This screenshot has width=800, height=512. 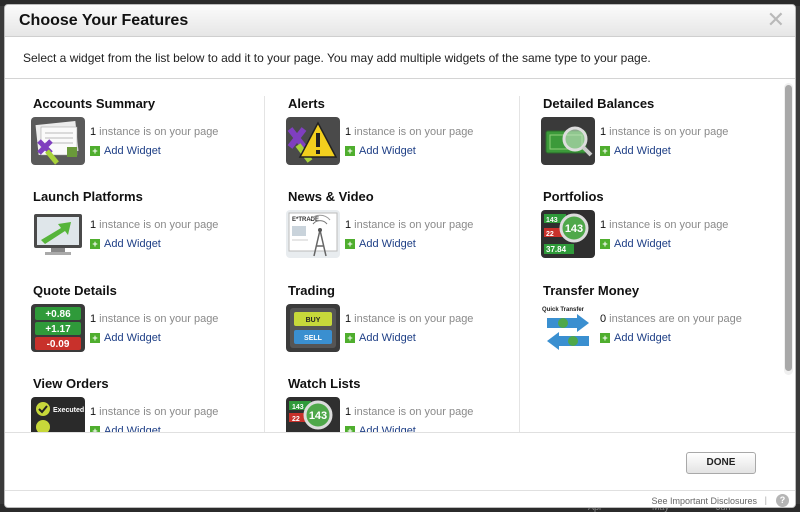 I want to click on widget-title: Accounts Summary, so click(x=94, y=103).